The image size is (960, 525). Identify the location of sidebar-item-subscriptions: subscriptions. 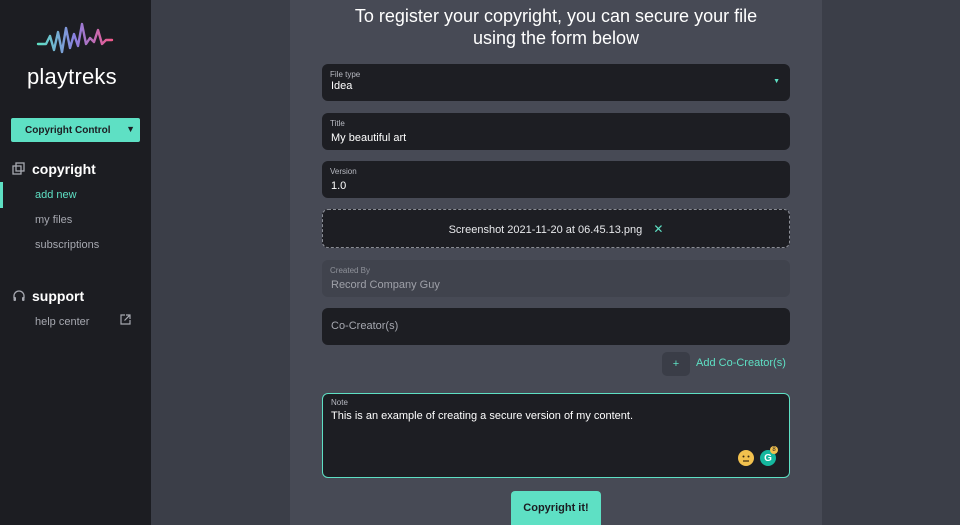
(67, 245).